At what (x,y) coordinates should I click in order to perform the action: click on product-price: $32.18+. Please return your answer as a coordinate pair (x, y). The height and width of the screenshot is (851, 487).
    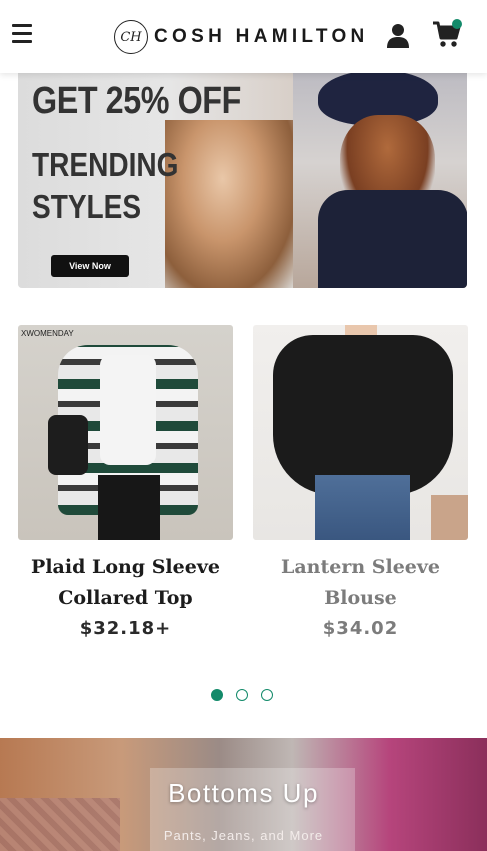
    Looking at the image, I should click on (125, 628).